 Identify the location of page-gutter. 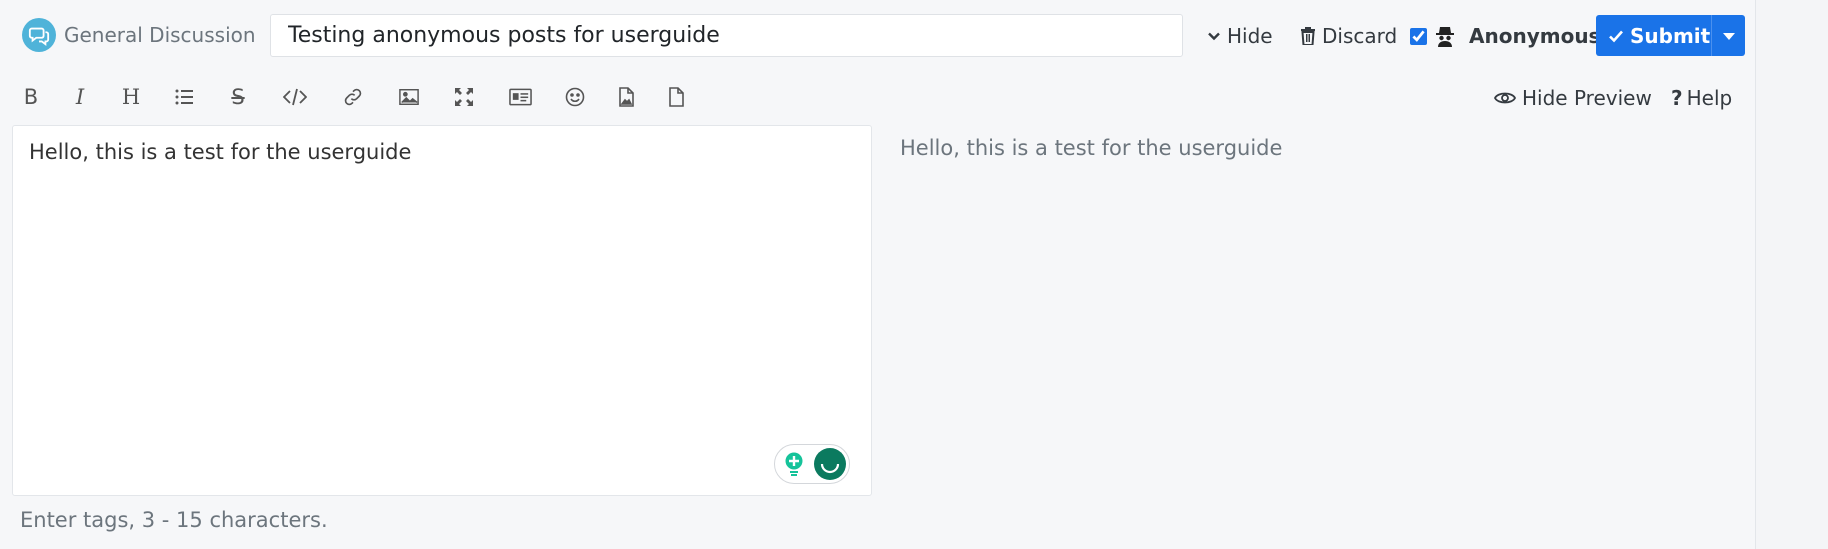
(1792, 274).